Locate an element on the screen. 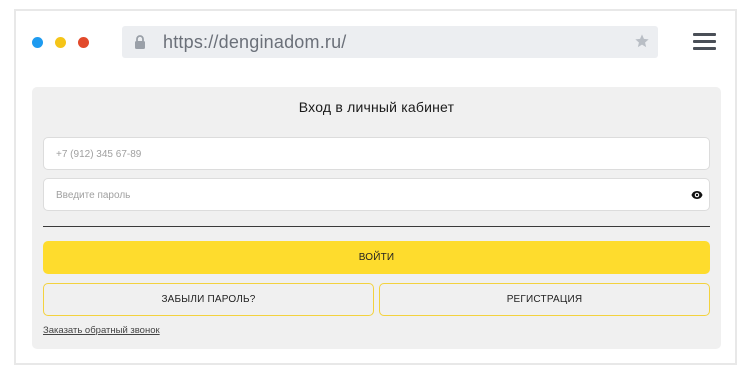 Image resolution: width=751 pixels, height=381 pixels. eye-icon is located at coordinates (697, 195).